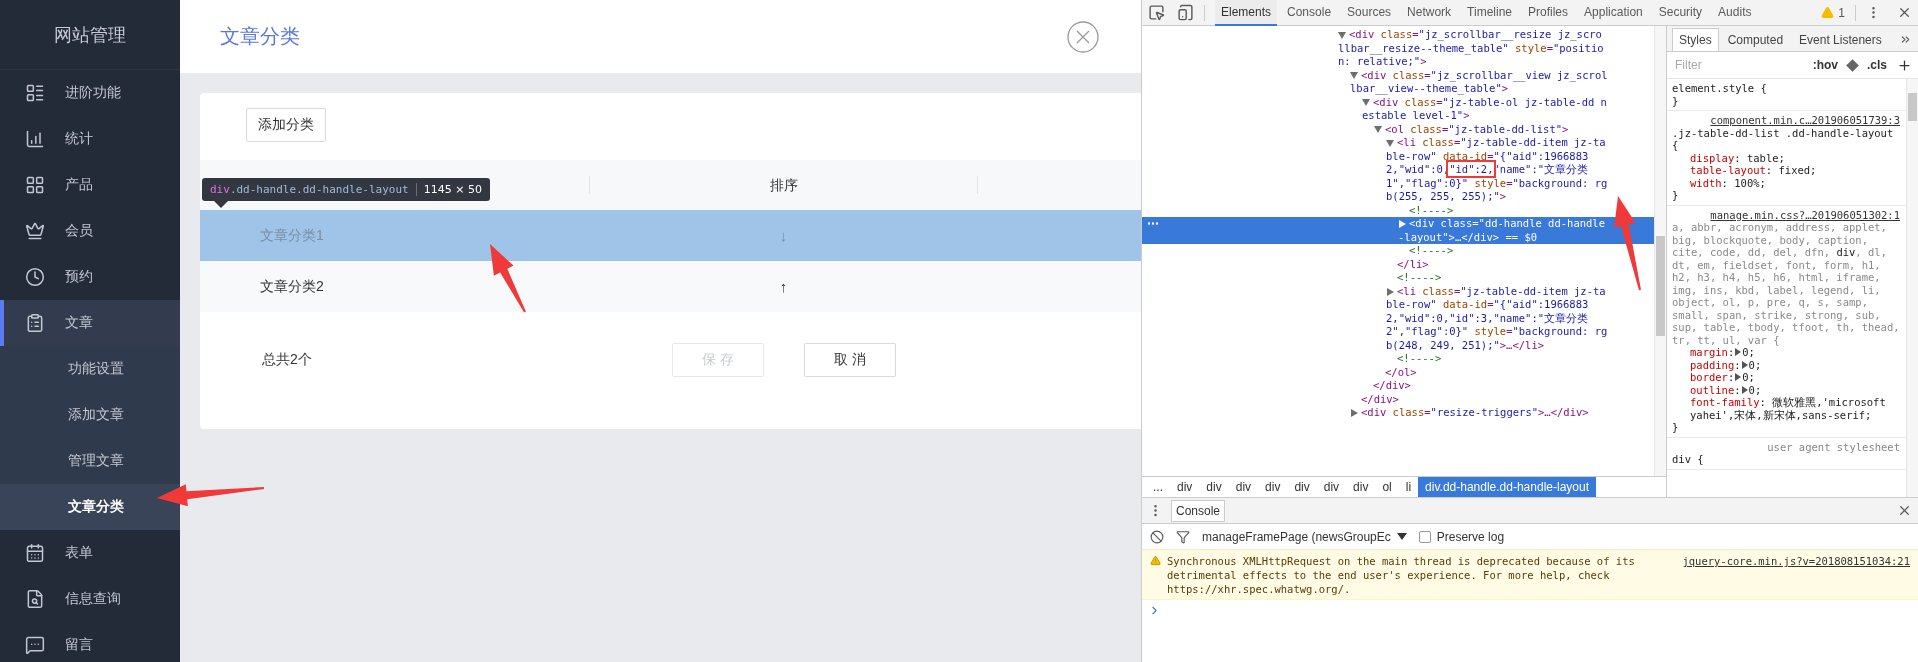 This screenshot has width=1918, height=662. Describe the element at coordinates (1904, 65) in the screenshot. I see `add-rule-icon` at that location.